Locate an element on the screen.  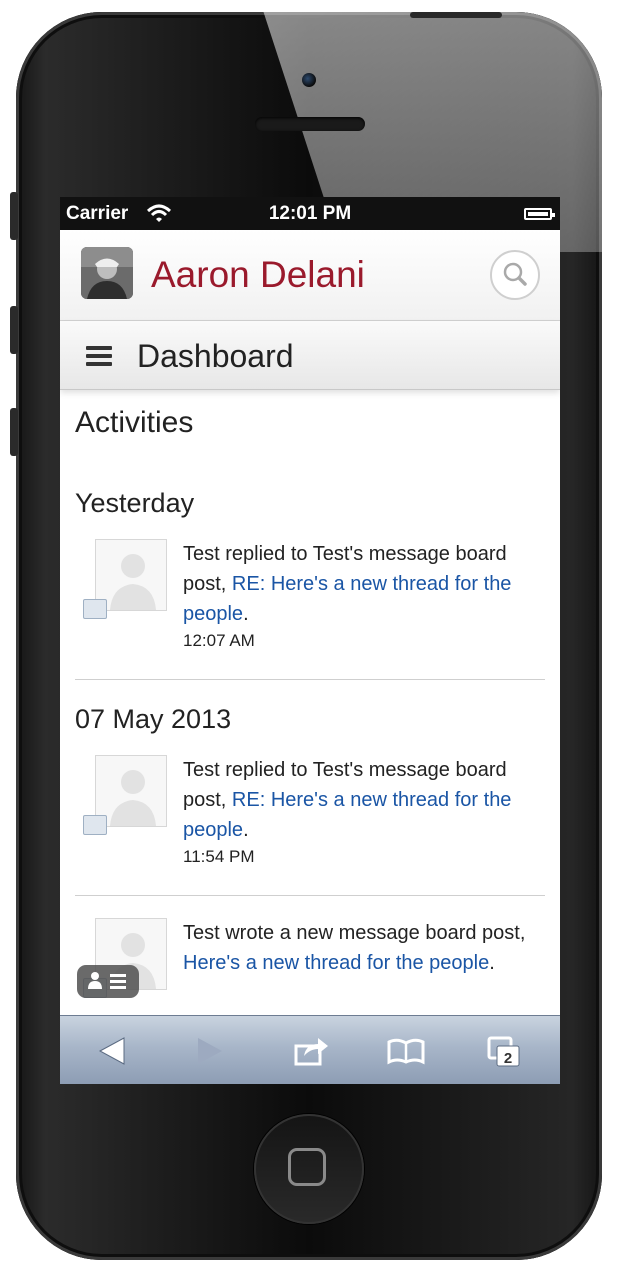
power-button is located at coordinates (456, 15).